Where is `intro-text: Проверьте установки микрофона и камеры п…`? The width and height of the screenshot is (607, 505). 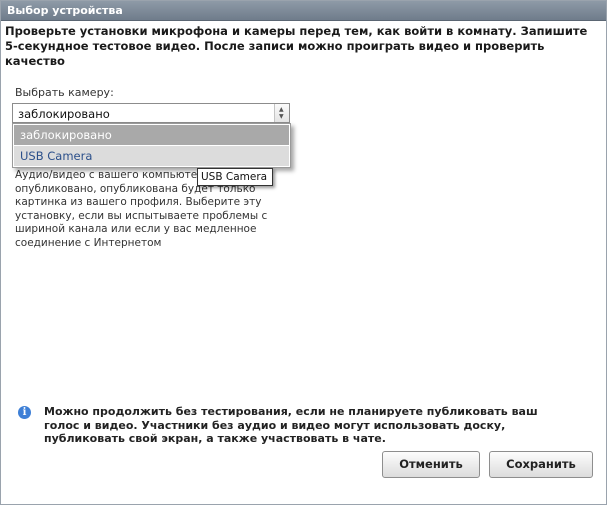
intro-text: Проверьте установки микрофона и камеры п… is located at coordinates (296, 46).